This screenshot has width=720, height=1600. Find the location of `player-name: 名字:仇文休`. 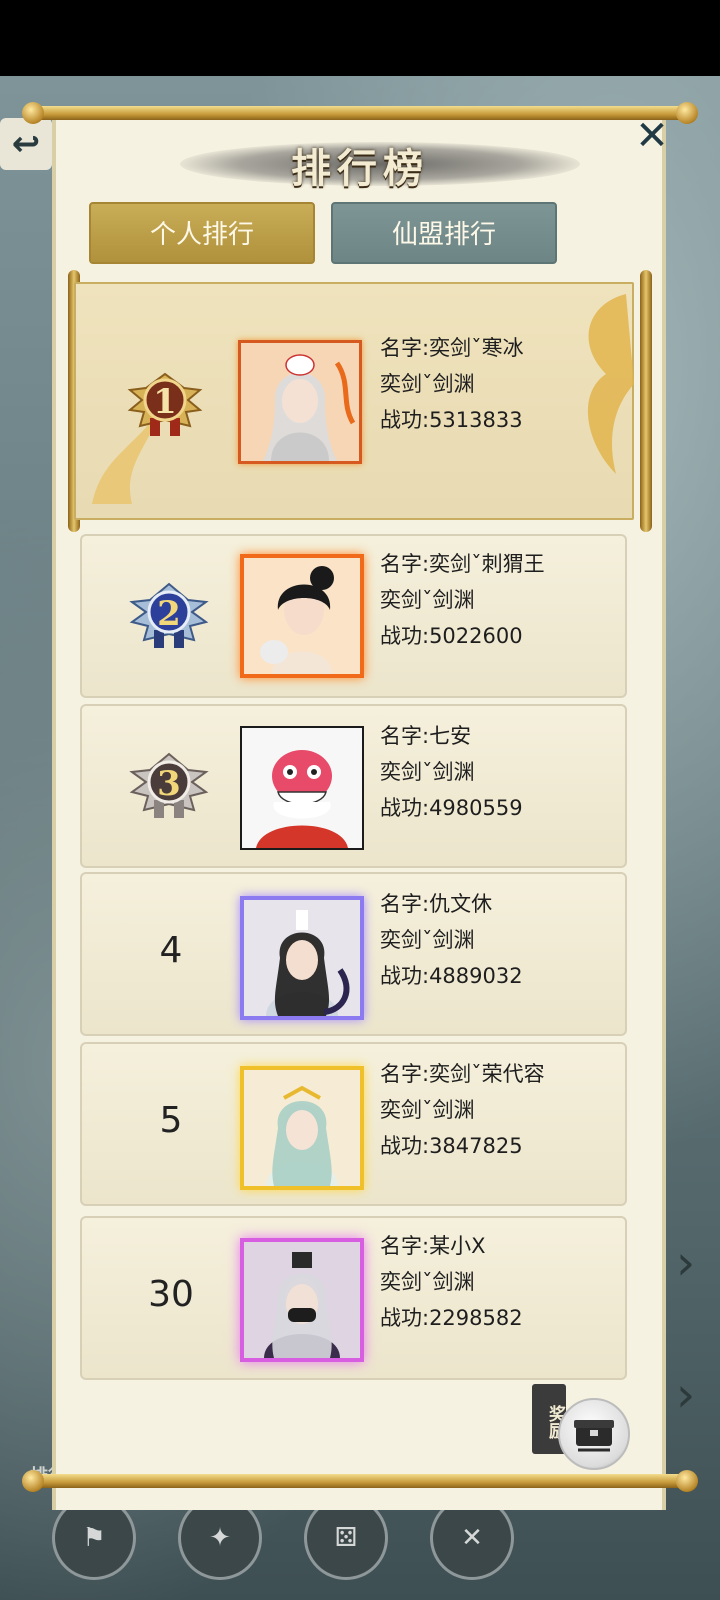

player-name: 名字:仇文休 is located at coordinates (436, 904).